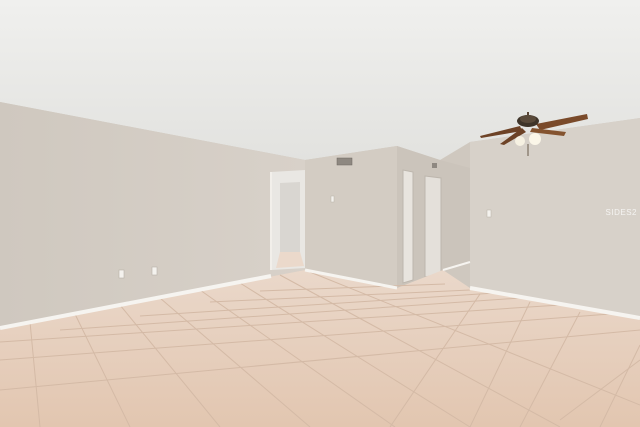 This screenshot has height=427, width=640. What do you see at coordinates (621, 212) in the screenshot?
I see `watermark: SIDES2` at bounding box center [621, 212].